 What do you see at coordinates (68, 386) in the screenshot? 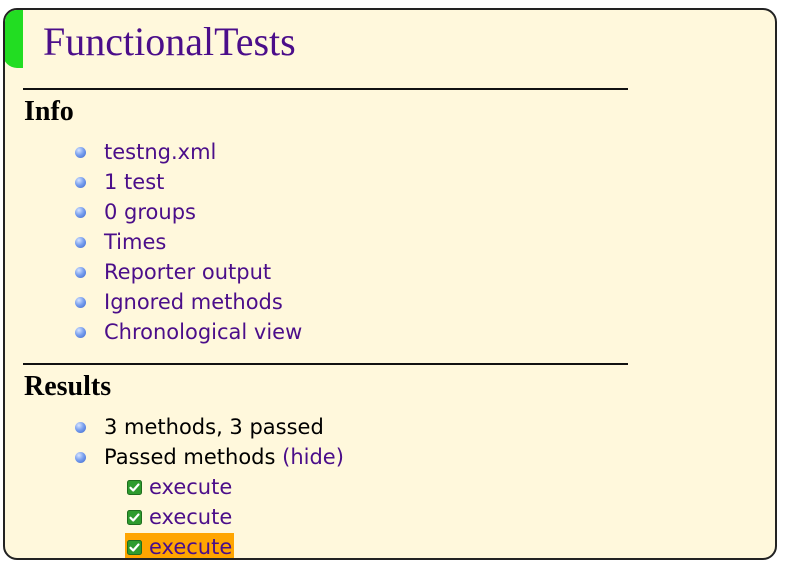
I see `results-heading: Results` at bounding box center [68, 386].